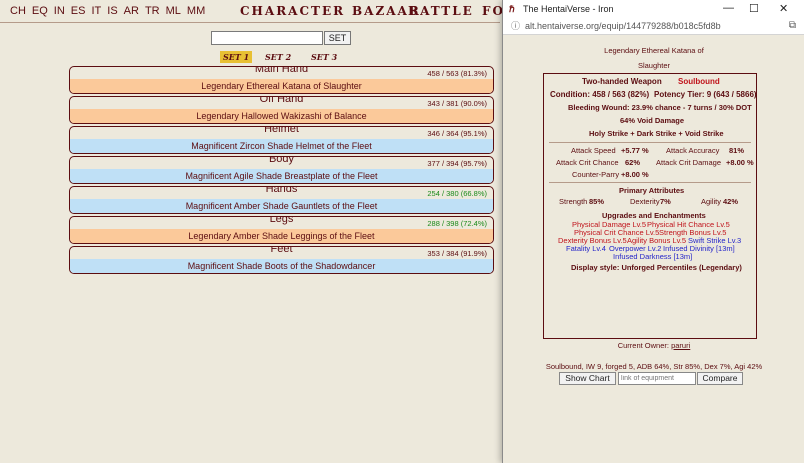  I want to click on current-owner: Current Owner: paruri, so click(653, 345).